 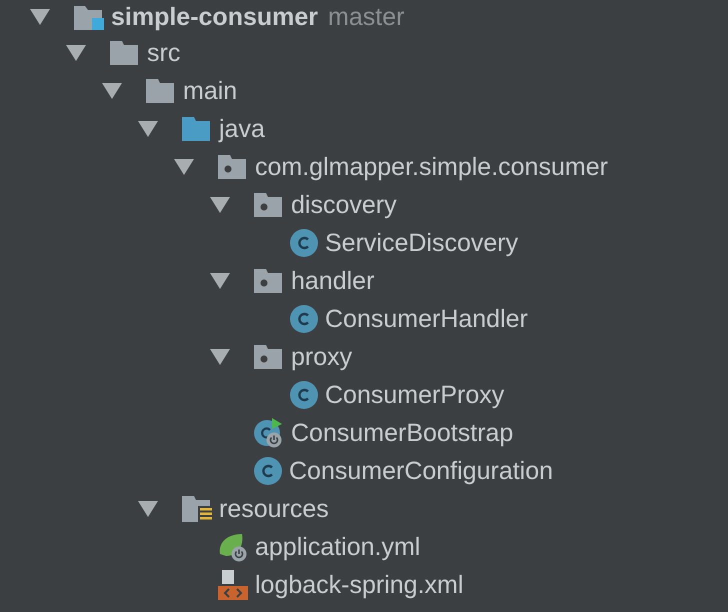 What do you see at coordinates (274, 509) in the screenshot?
I see `tree-item-label: resources` at bounding box center [274, 509].